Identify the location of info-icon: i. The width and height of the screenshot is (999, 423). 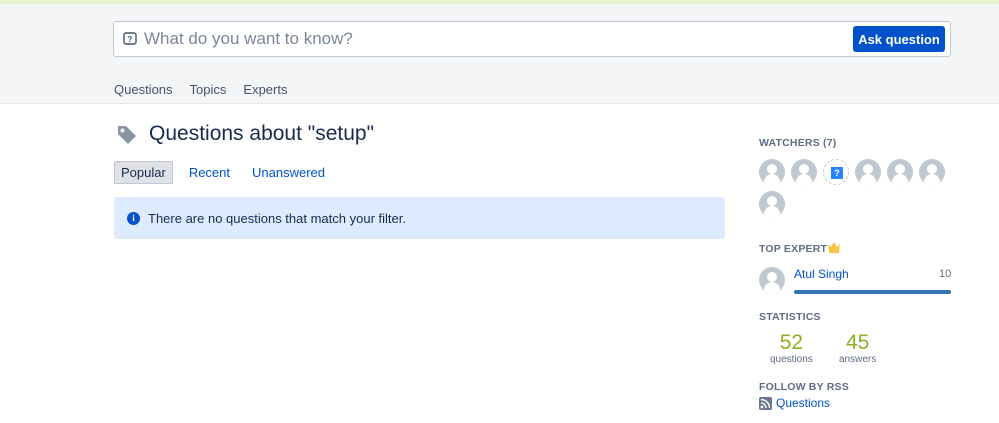
(133, 218).